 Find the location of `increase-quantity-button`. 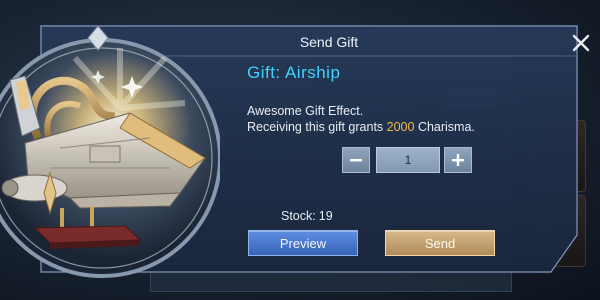

increase-quantity-button is located at coordinates (458, 160).